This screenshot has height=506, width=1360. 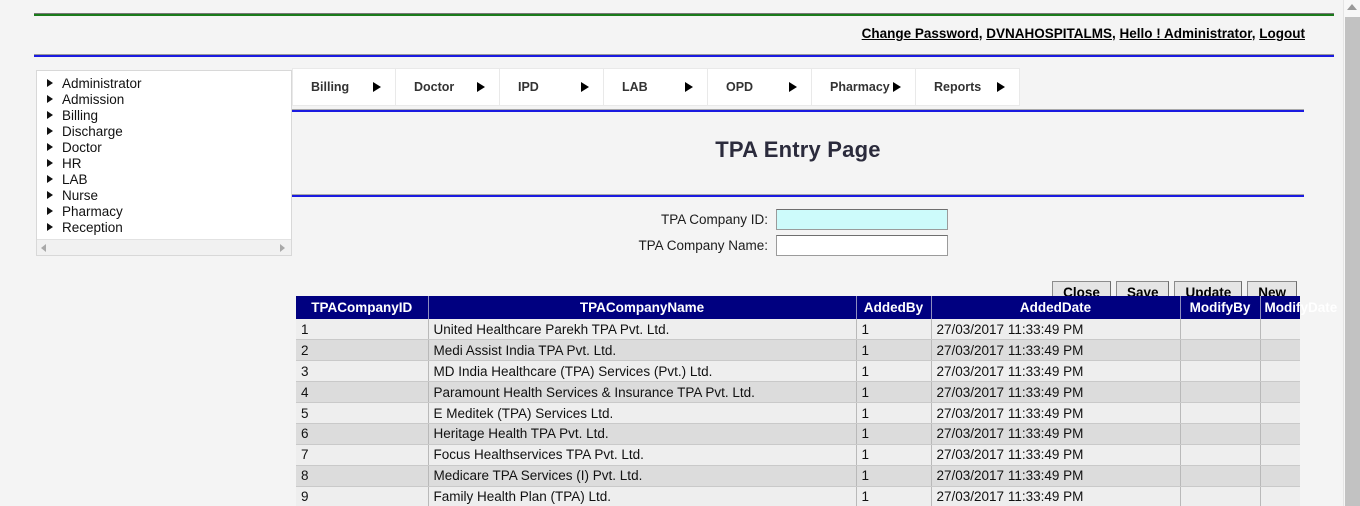 I want to click on browser-vertical-scrollbar, so click(x=1351, y=253).